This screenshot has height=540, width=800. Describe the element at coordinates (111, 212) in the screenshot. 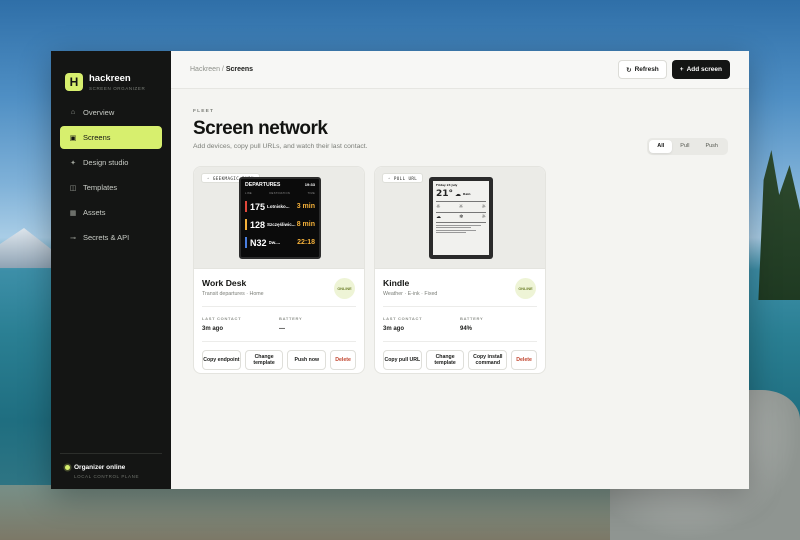

I see `sidebar-item-assets: ▦ Assets` at that location.